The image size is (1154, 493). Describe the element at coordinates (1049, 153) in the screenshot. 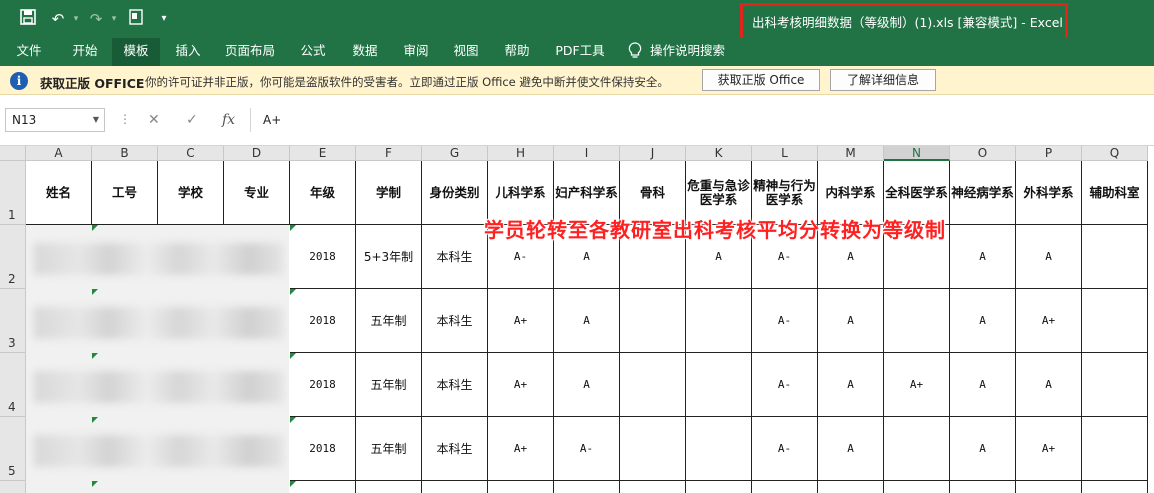

I see `column-header-p: P` at that location.